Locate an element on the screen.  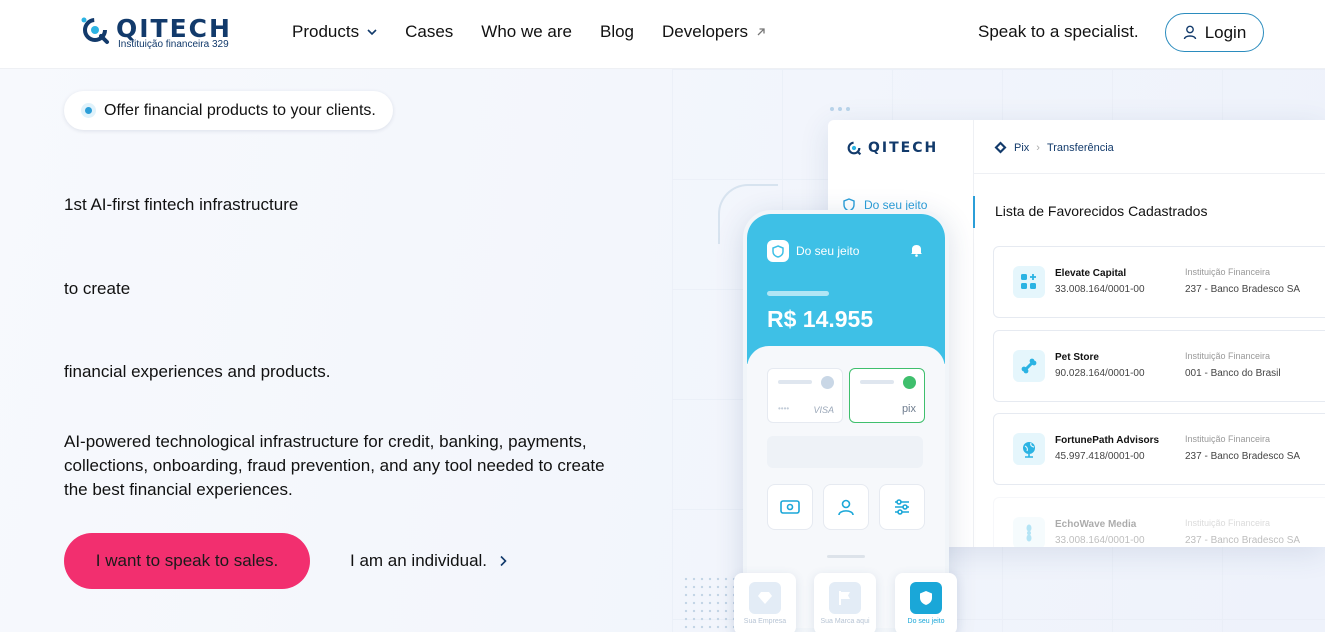
money-icon is located at coordinates (790, 507).